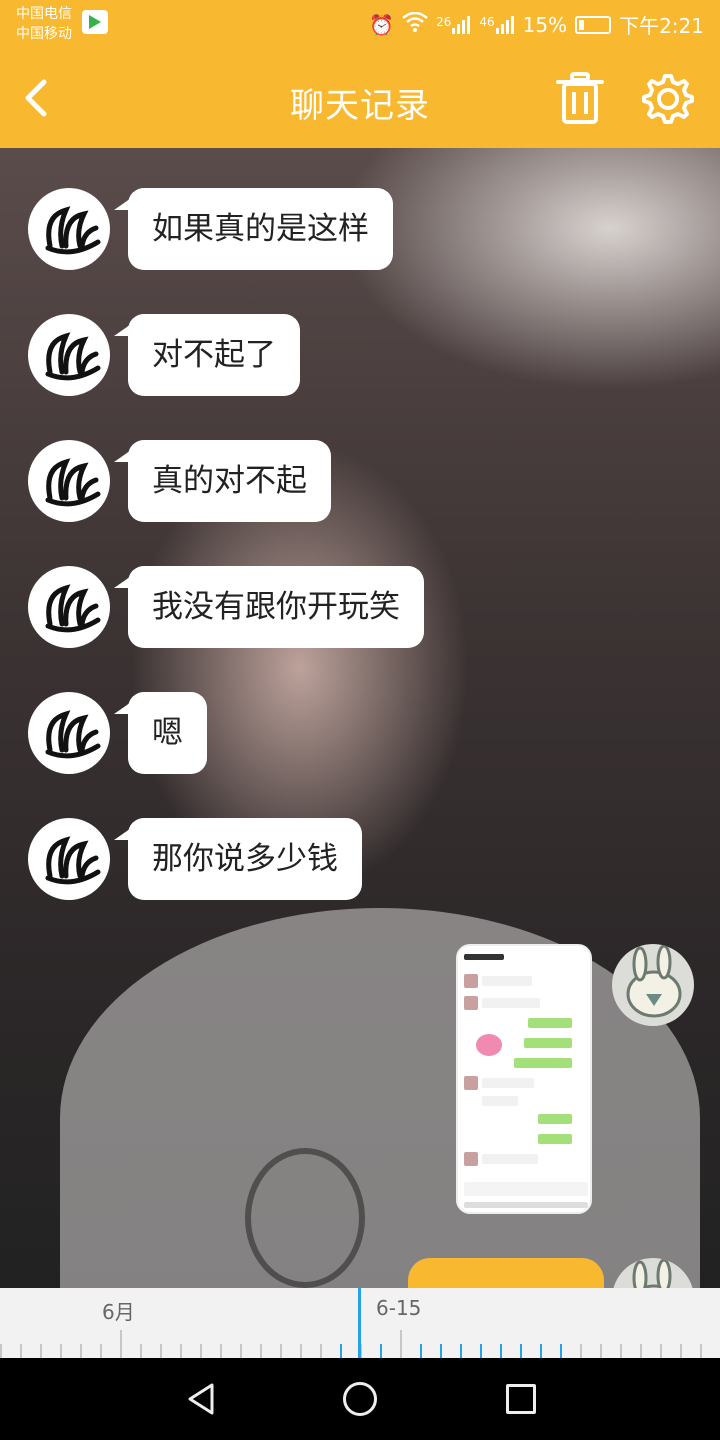 The width and height of the screenshot is (720, 1440). I want to click on carrier-2: 中国移动, so click(44, 34).